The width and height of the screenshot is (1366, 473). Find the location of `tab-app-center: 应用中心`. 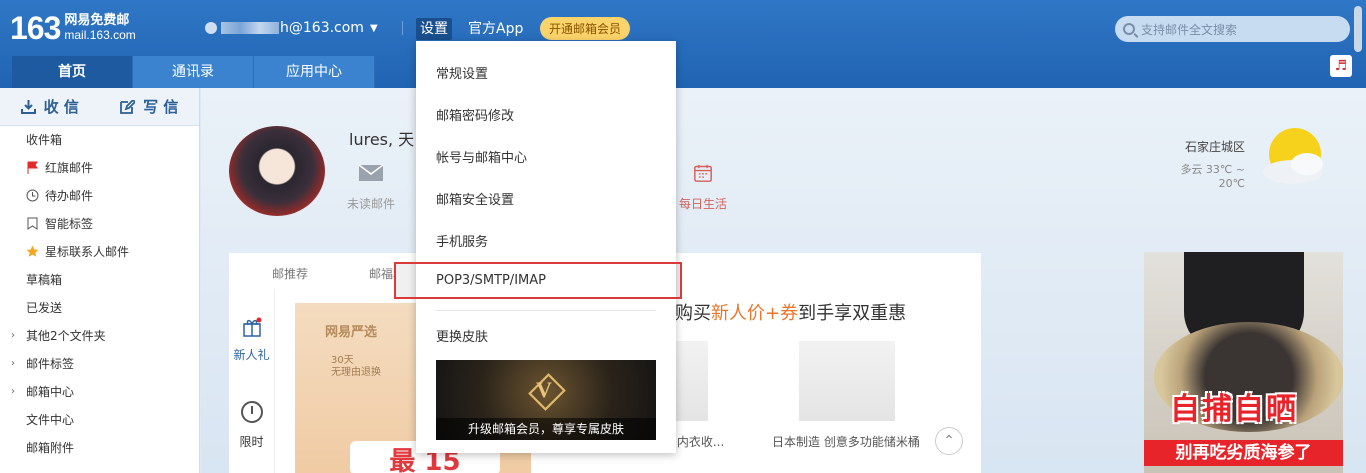

tab-app-center: 应用中心 is located at coordinates (314, 72).